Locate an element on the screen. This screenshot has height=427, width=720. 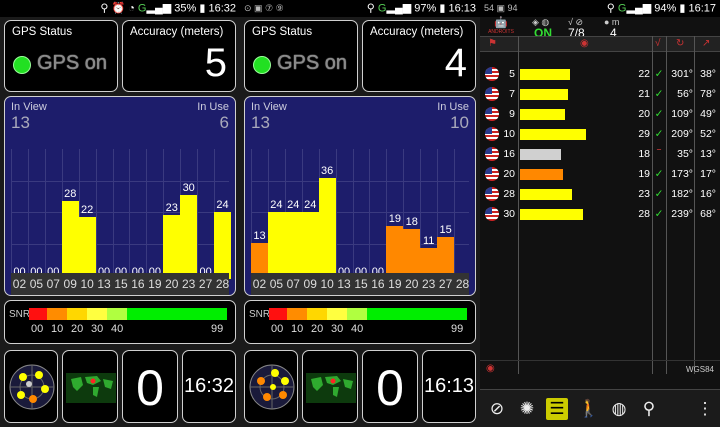
table-row: 5 22 ✓ 301° 38° is located at coordinates (600, 73).